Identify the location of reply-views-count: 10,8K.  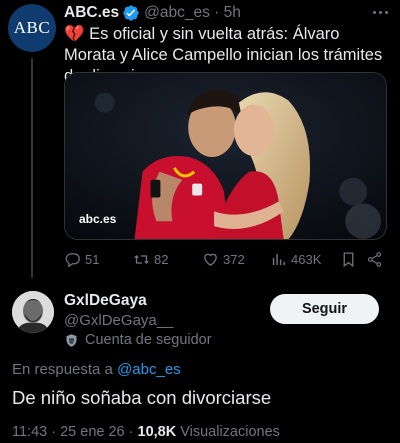
(157, 432).